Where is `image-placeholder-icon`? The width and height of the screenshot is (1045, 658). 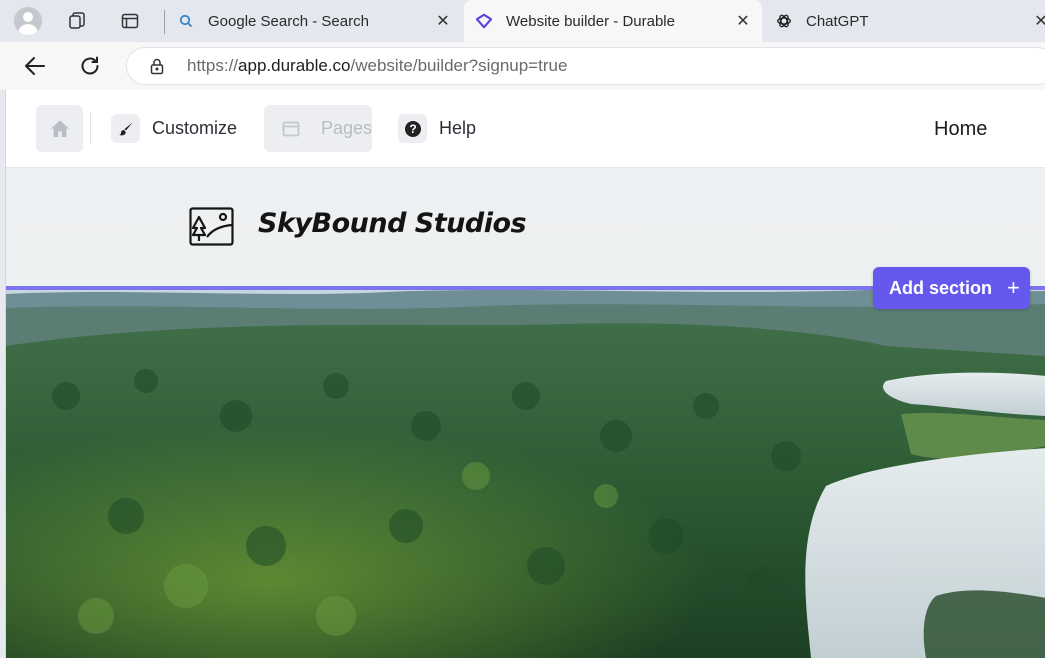 image-placeholder-icon is located at coordinates (211, 226).